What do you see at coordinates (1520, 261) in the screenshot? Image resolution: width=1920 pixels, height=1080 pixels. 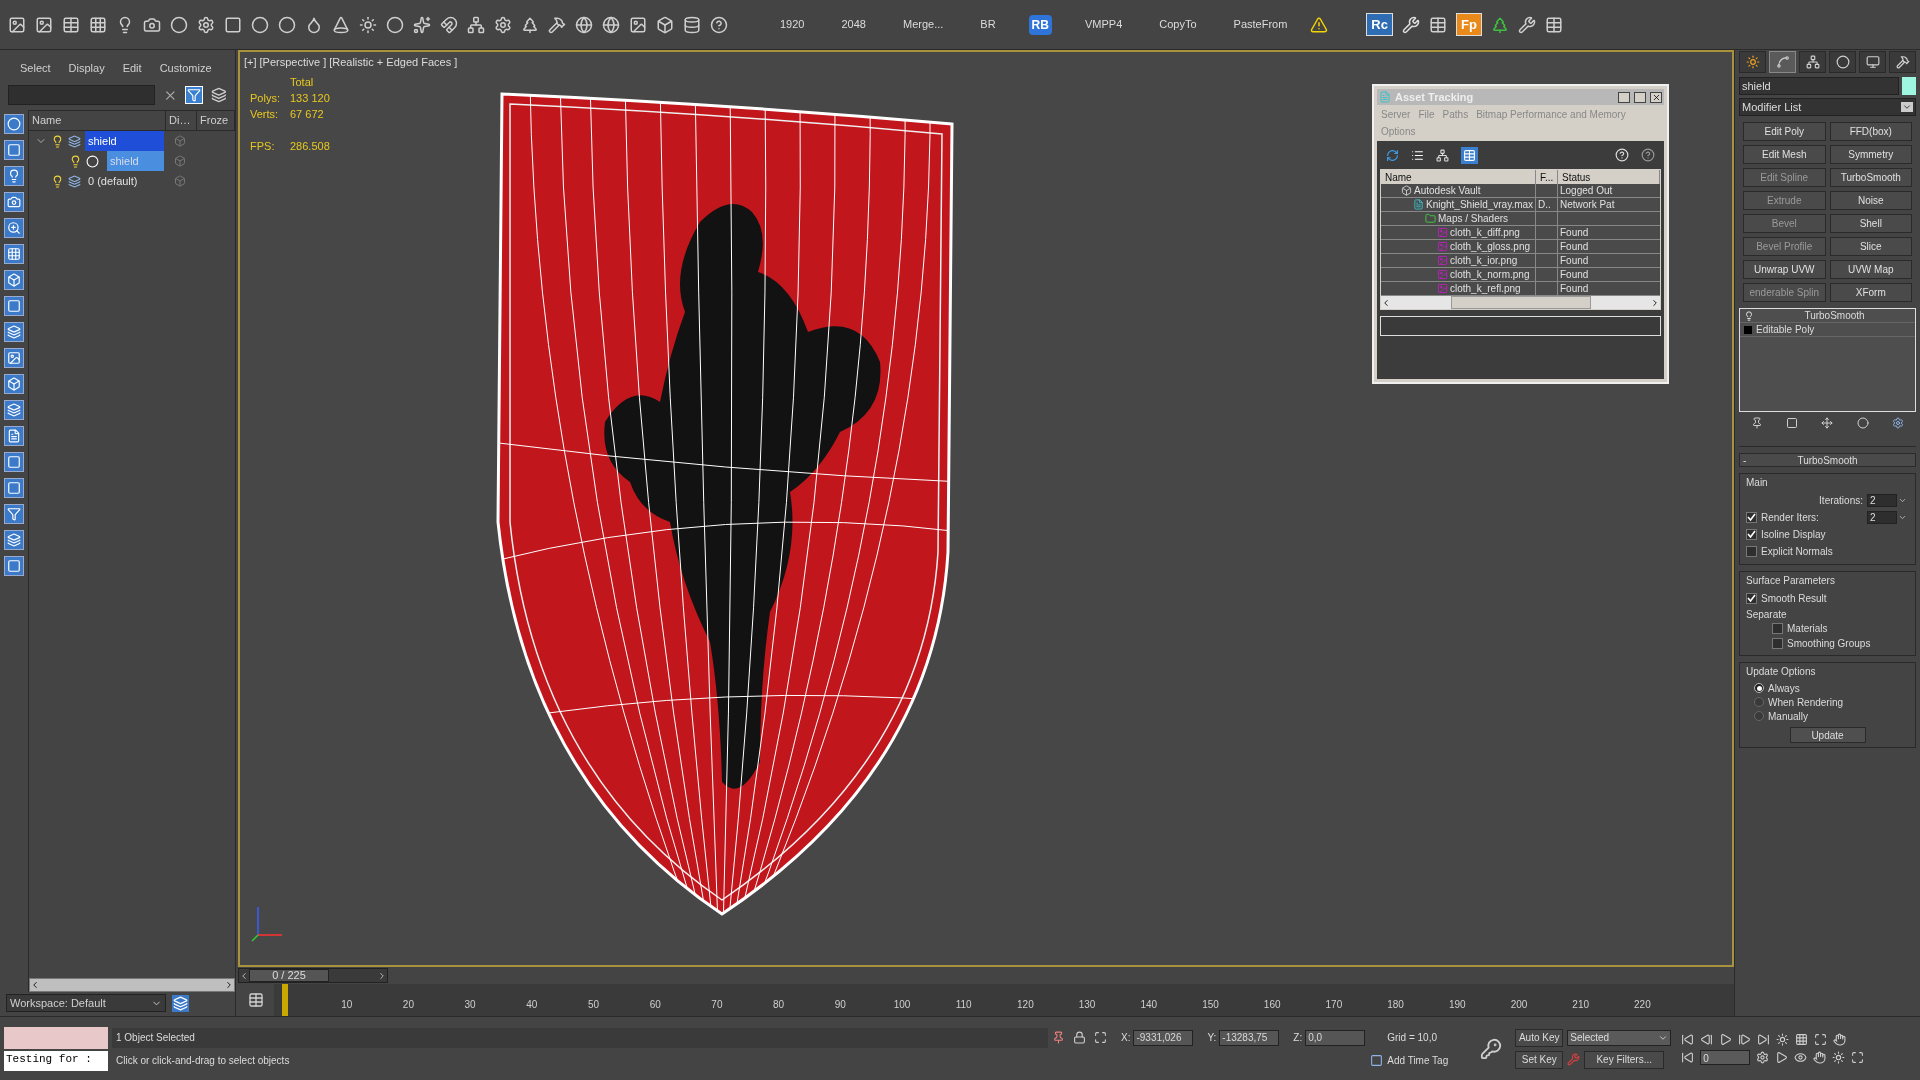 I see `asset-row: cloth_k_ior.png Found` at bounding box center [1520, 261].